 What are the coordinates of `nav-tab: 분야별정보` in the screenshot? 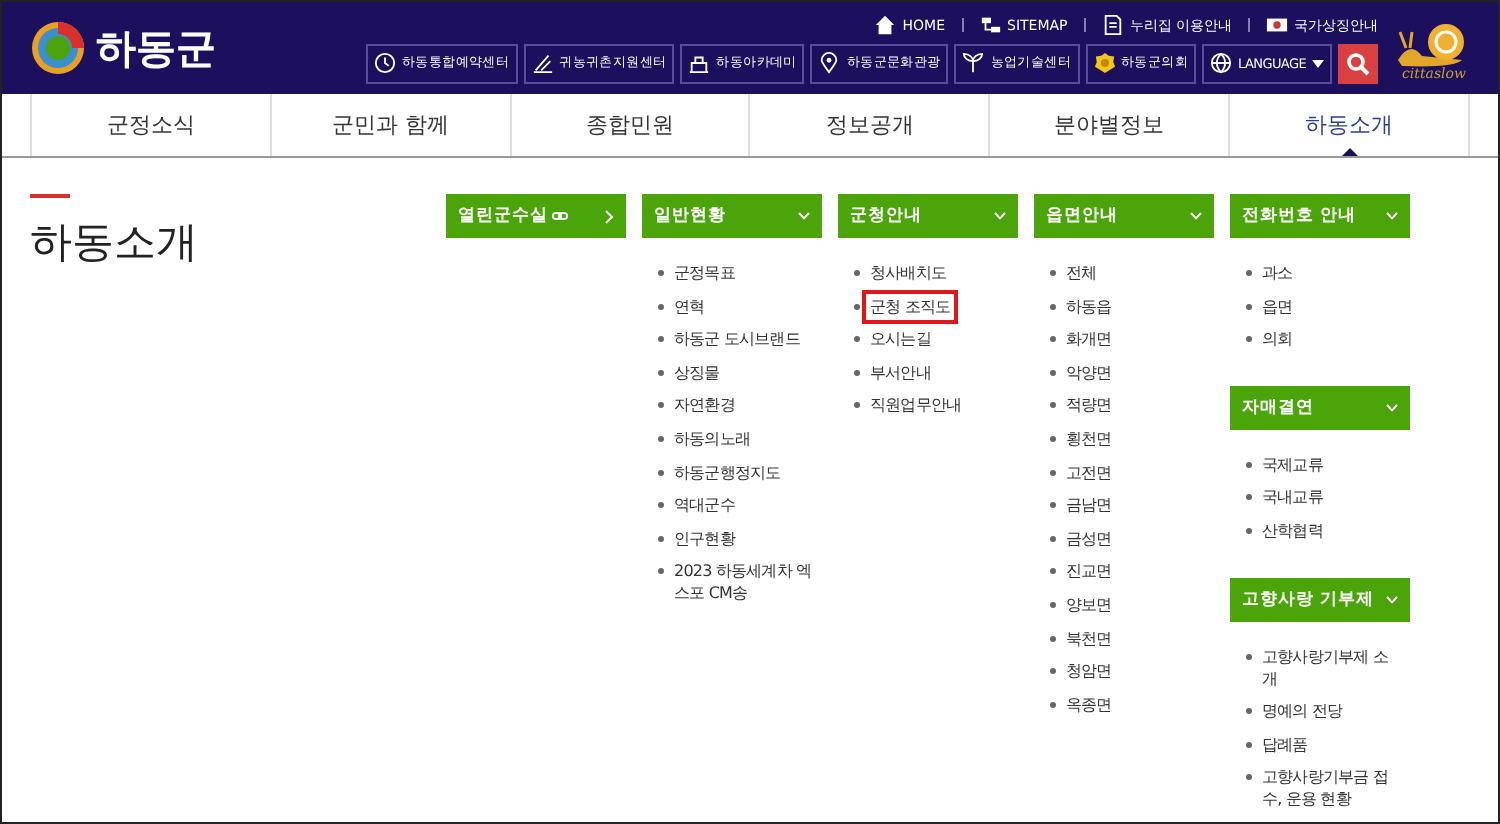 It's located at (1108, 125).